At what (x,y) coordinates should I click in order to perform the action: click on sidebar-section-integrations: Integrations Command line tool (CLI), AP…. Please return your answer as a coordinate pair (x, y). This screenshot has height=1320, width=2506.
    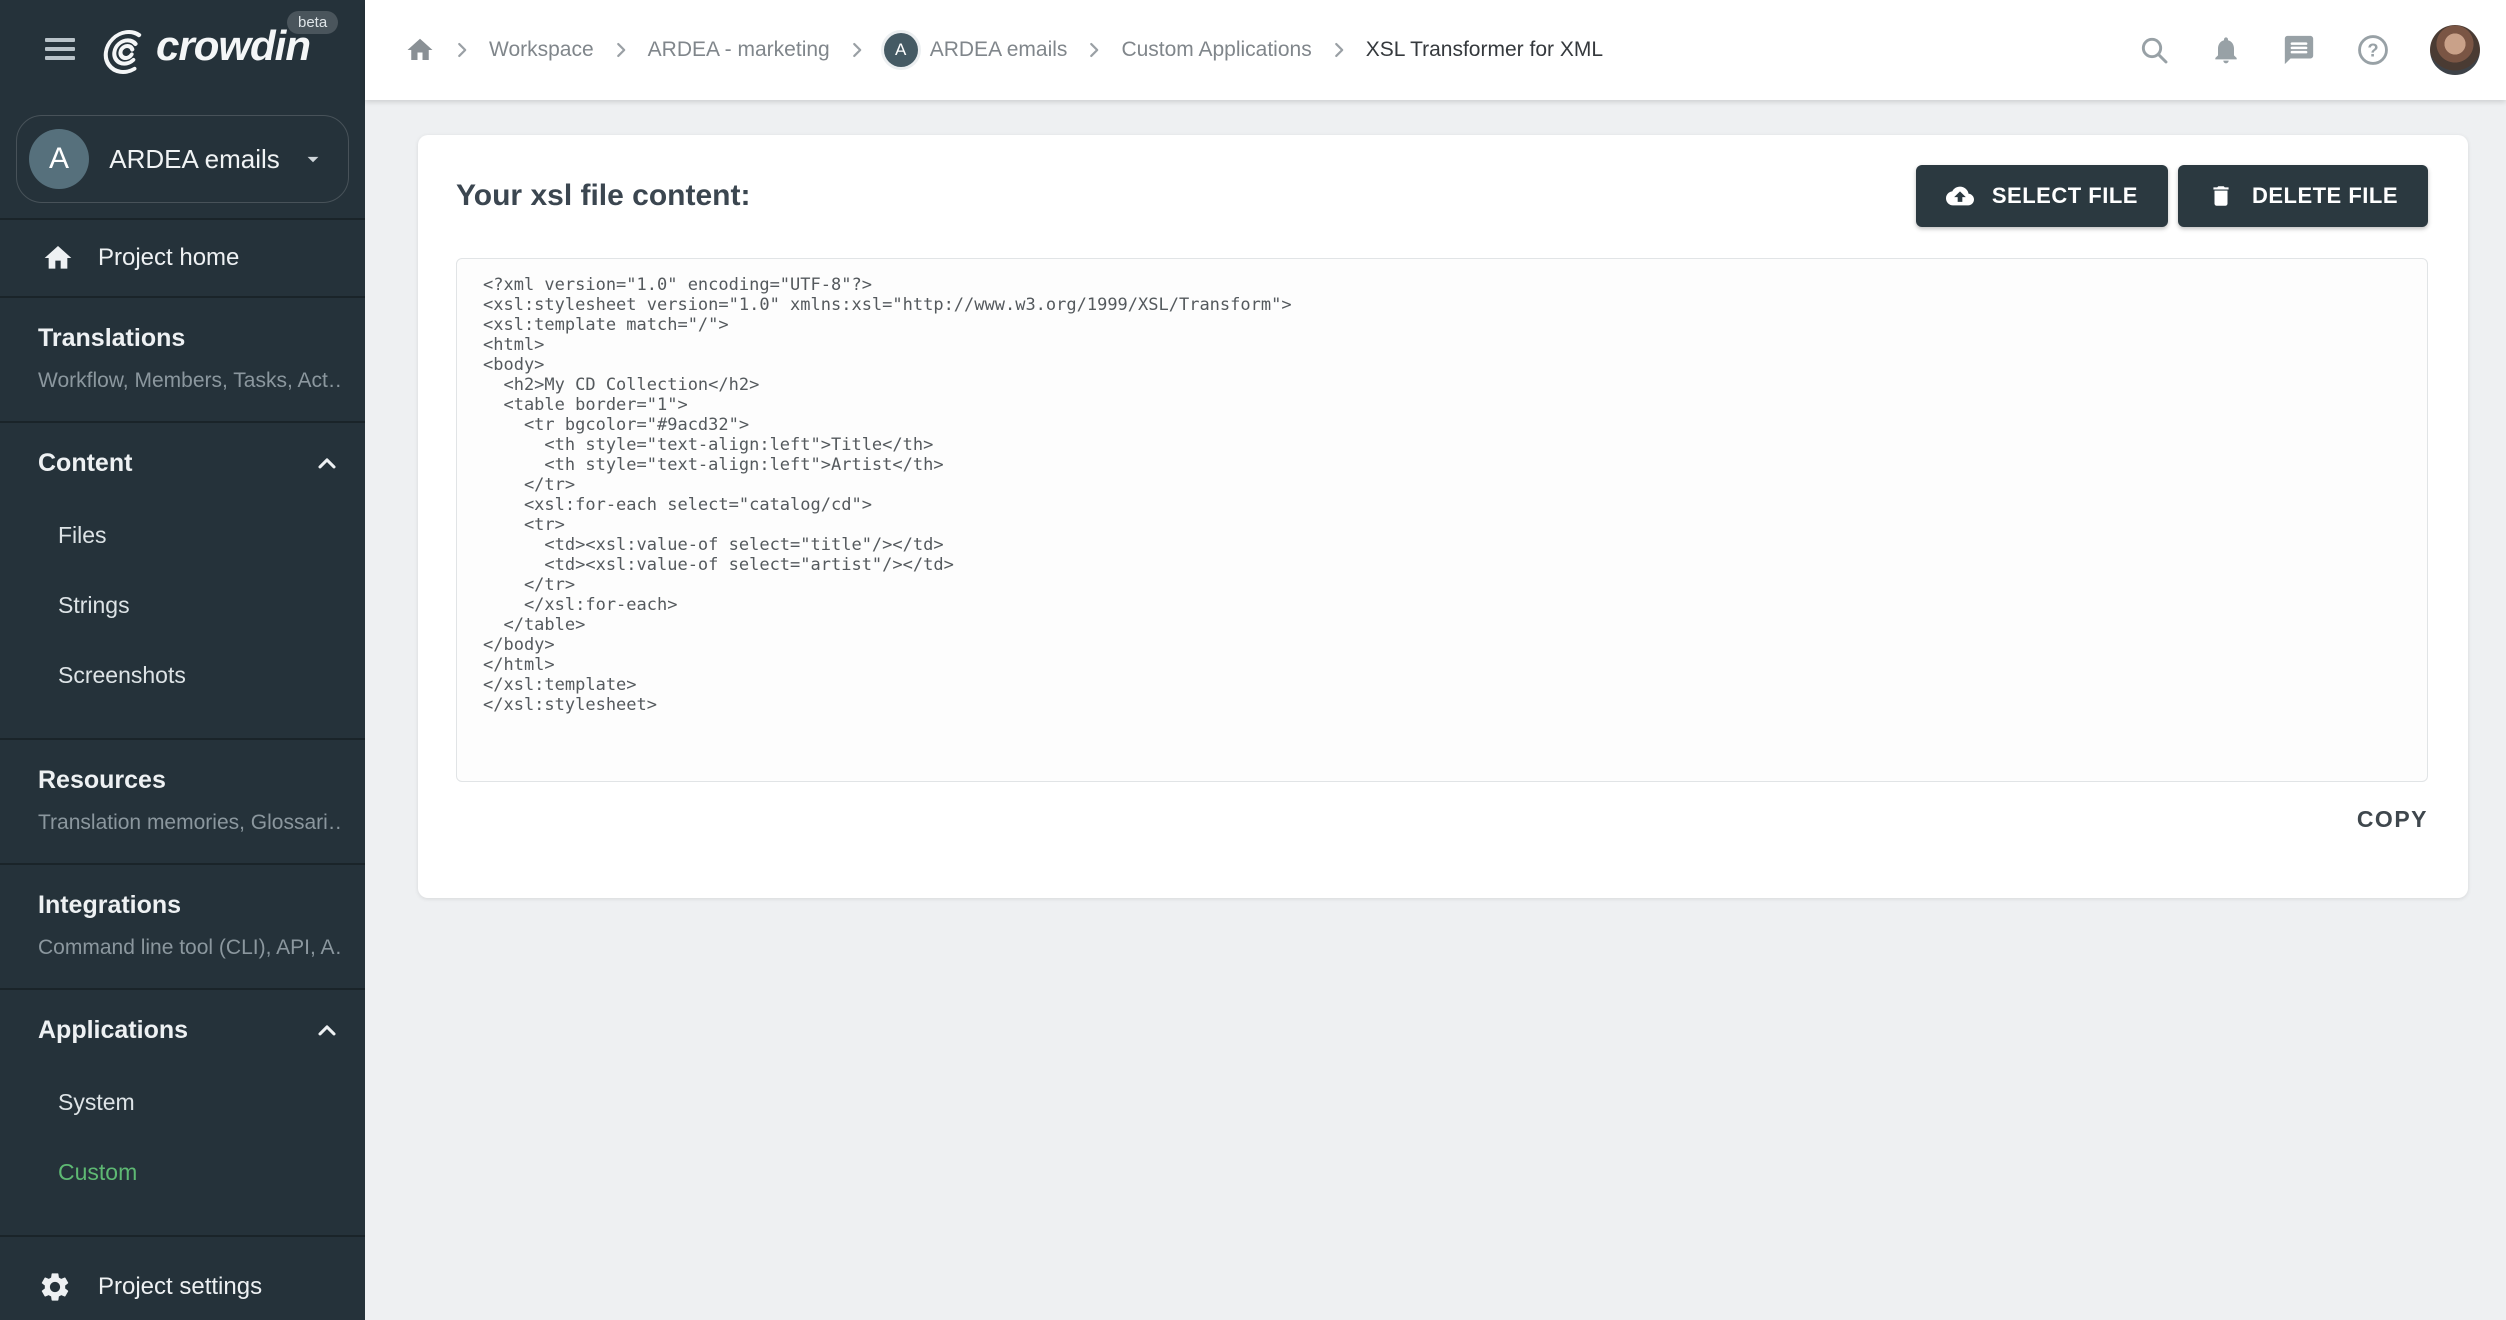
    Looking at the image, I should click on (182, 926).